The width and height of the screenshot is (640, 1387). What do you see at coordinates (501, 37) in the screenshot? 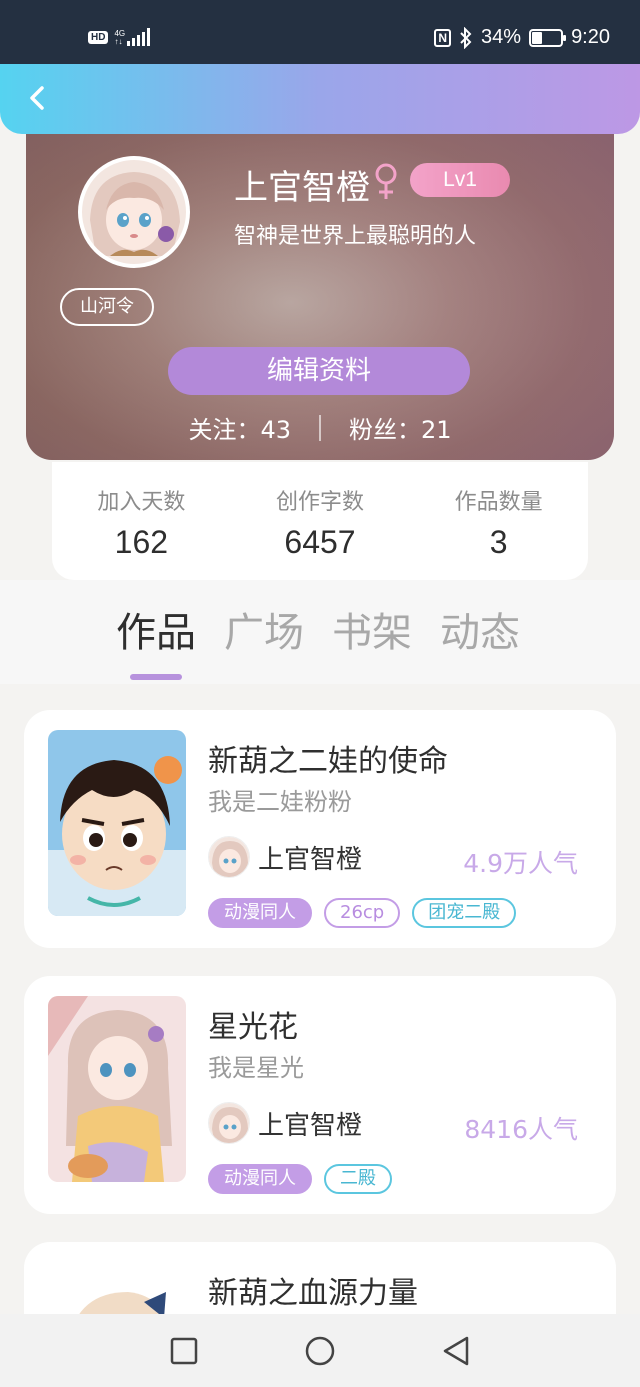
I see `battery-percent: 34%` at bounding box center [501, 37].